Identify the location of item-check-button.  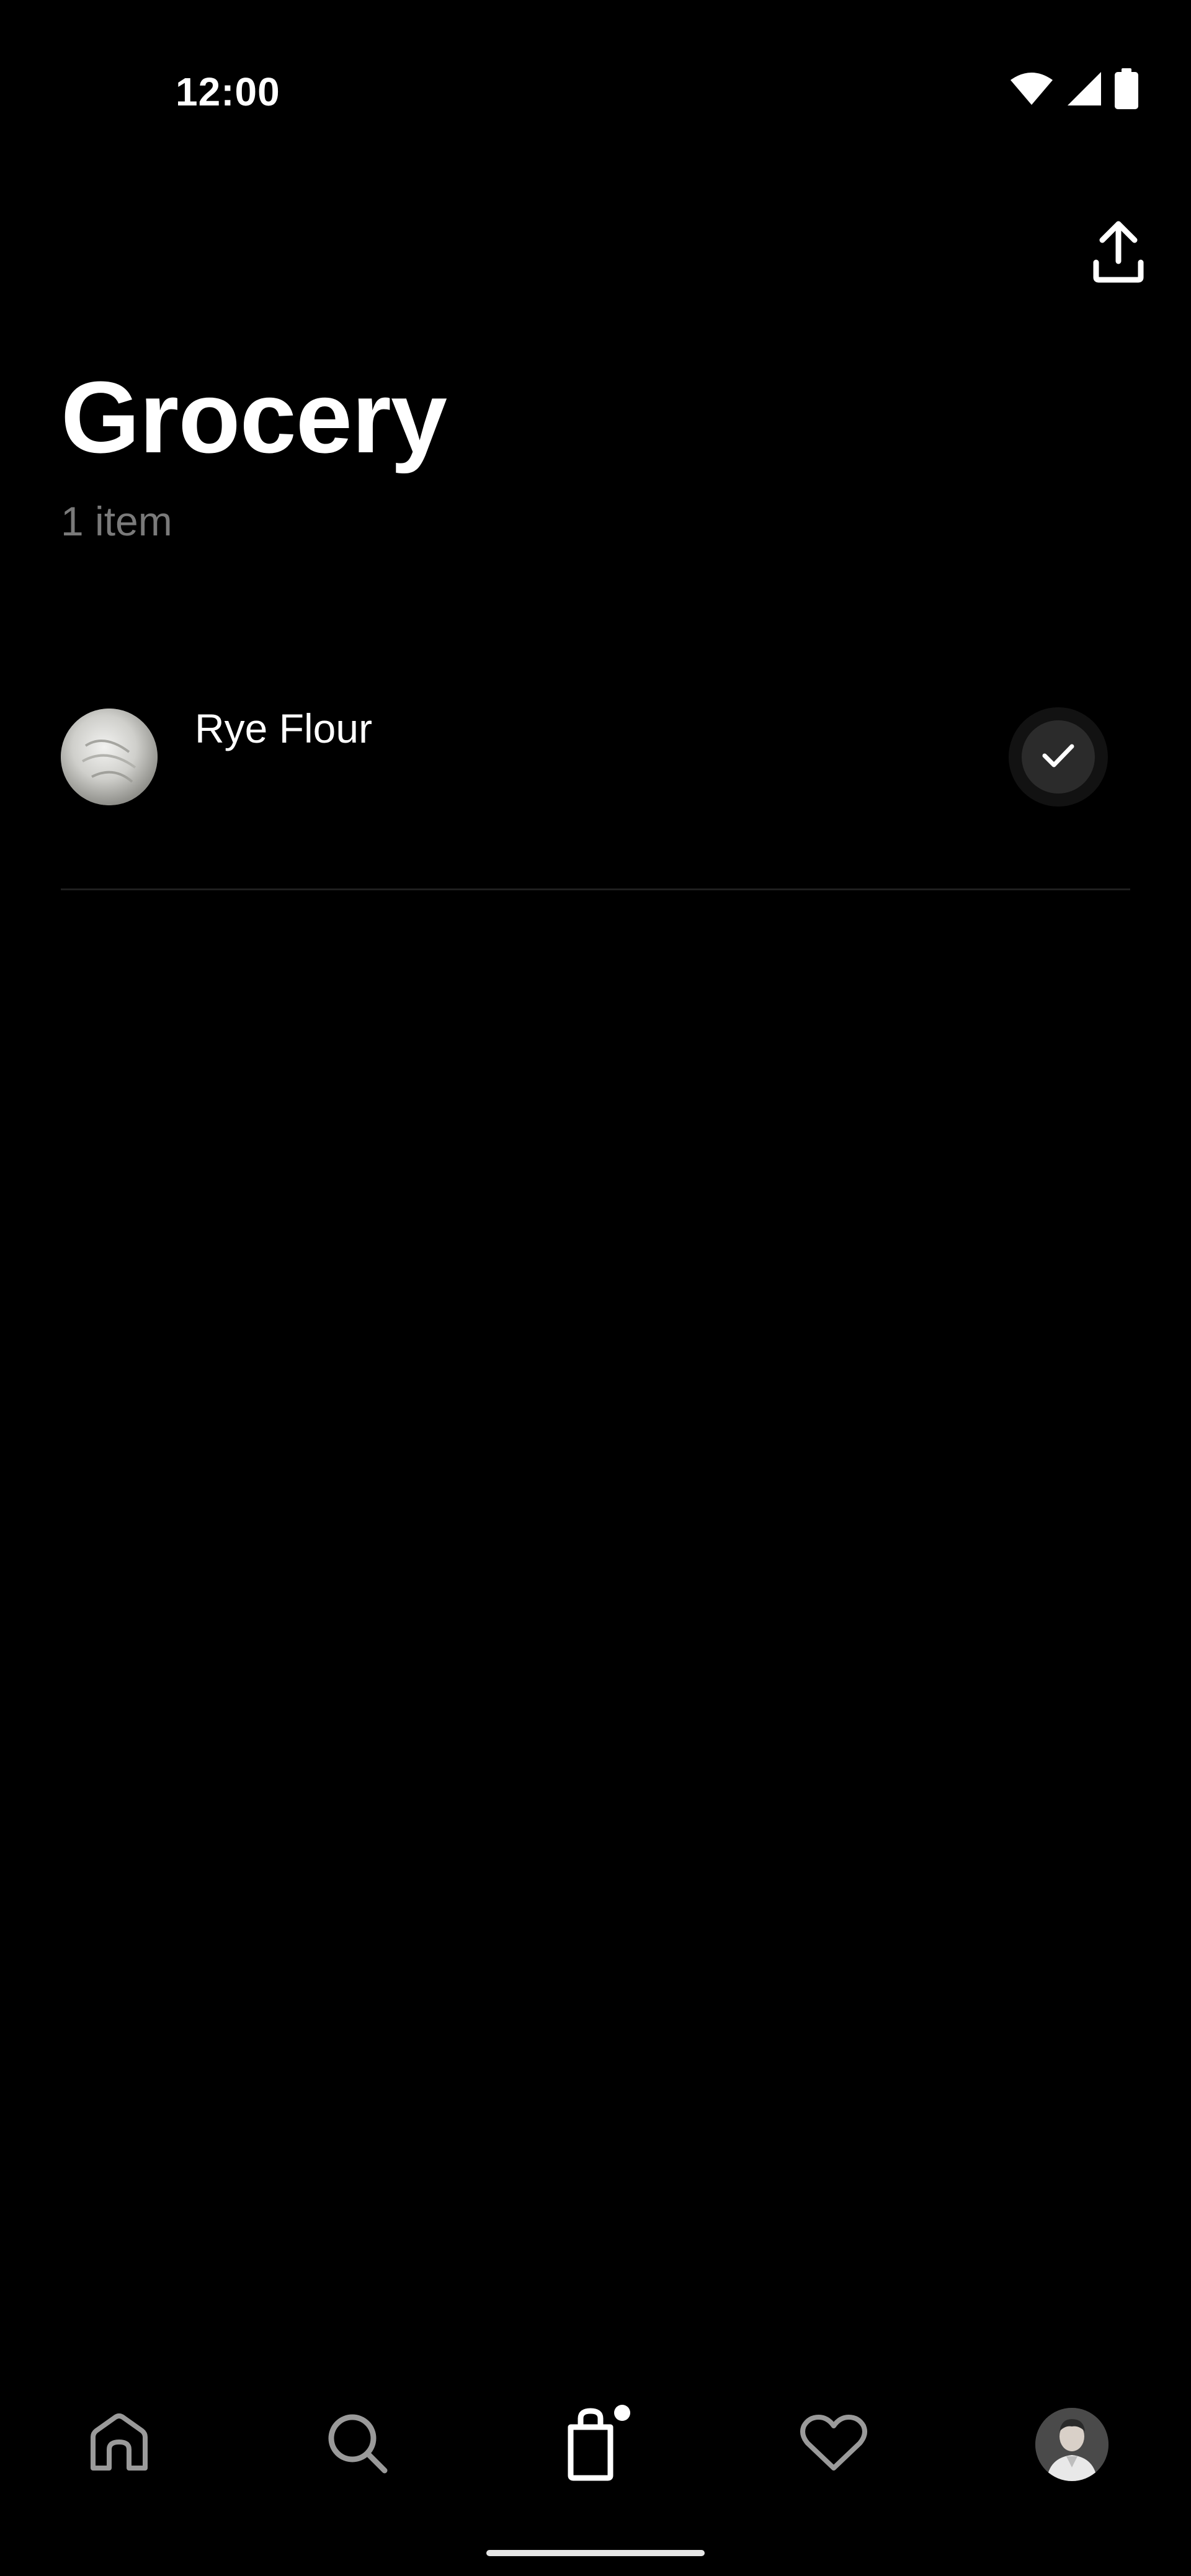
(1059, 757).